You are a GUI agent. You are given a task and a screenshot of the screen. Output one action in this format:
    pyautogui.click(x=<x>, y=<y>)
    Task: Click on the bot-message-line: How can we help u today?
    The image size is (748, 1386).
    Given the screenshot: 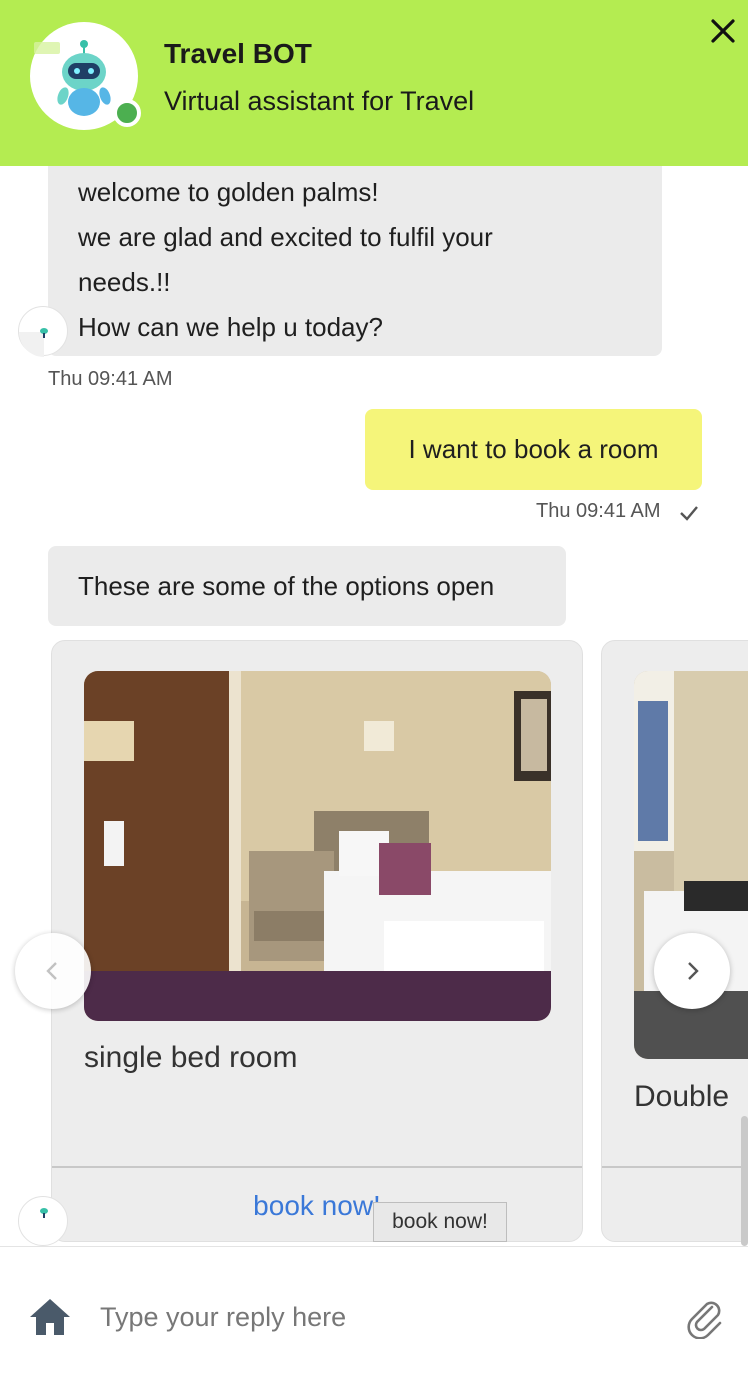 What is the action you would take?
    pyautogui.click(x=230, y=327)
    